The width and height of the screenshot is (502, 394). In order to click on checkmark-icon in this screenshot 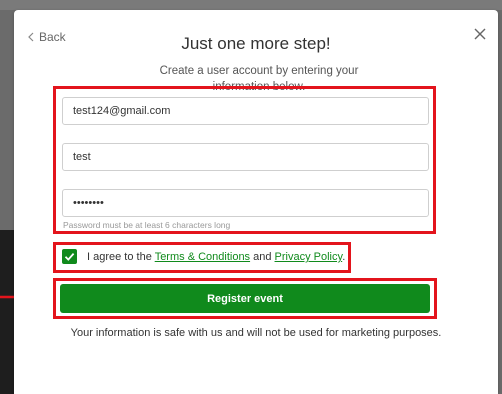, I will do `click(69, 257)`.